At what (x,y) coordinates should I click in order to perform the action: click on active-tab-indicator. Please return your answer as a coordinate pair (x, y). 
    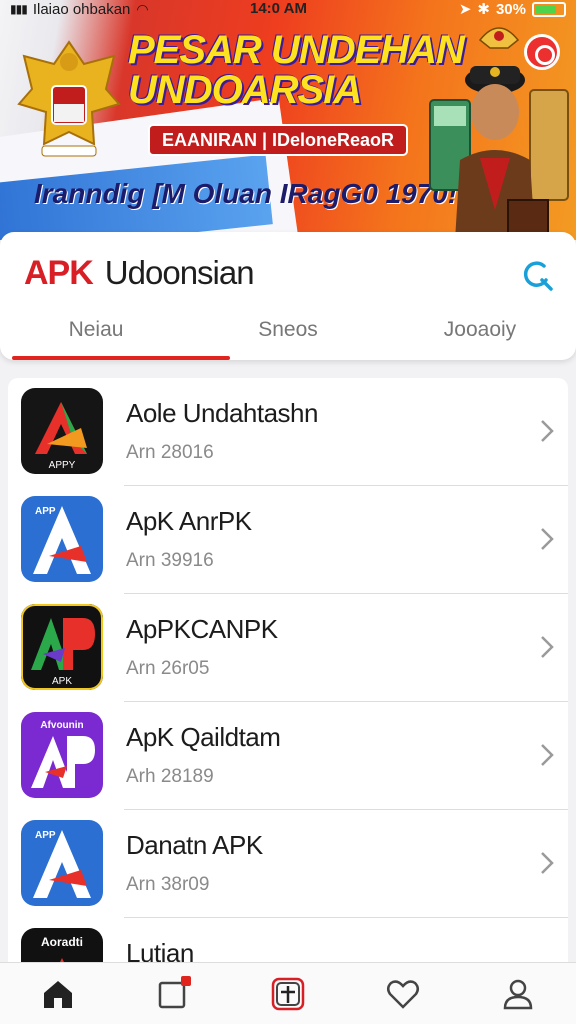
    Looking at the image, I should click on (121, 358).